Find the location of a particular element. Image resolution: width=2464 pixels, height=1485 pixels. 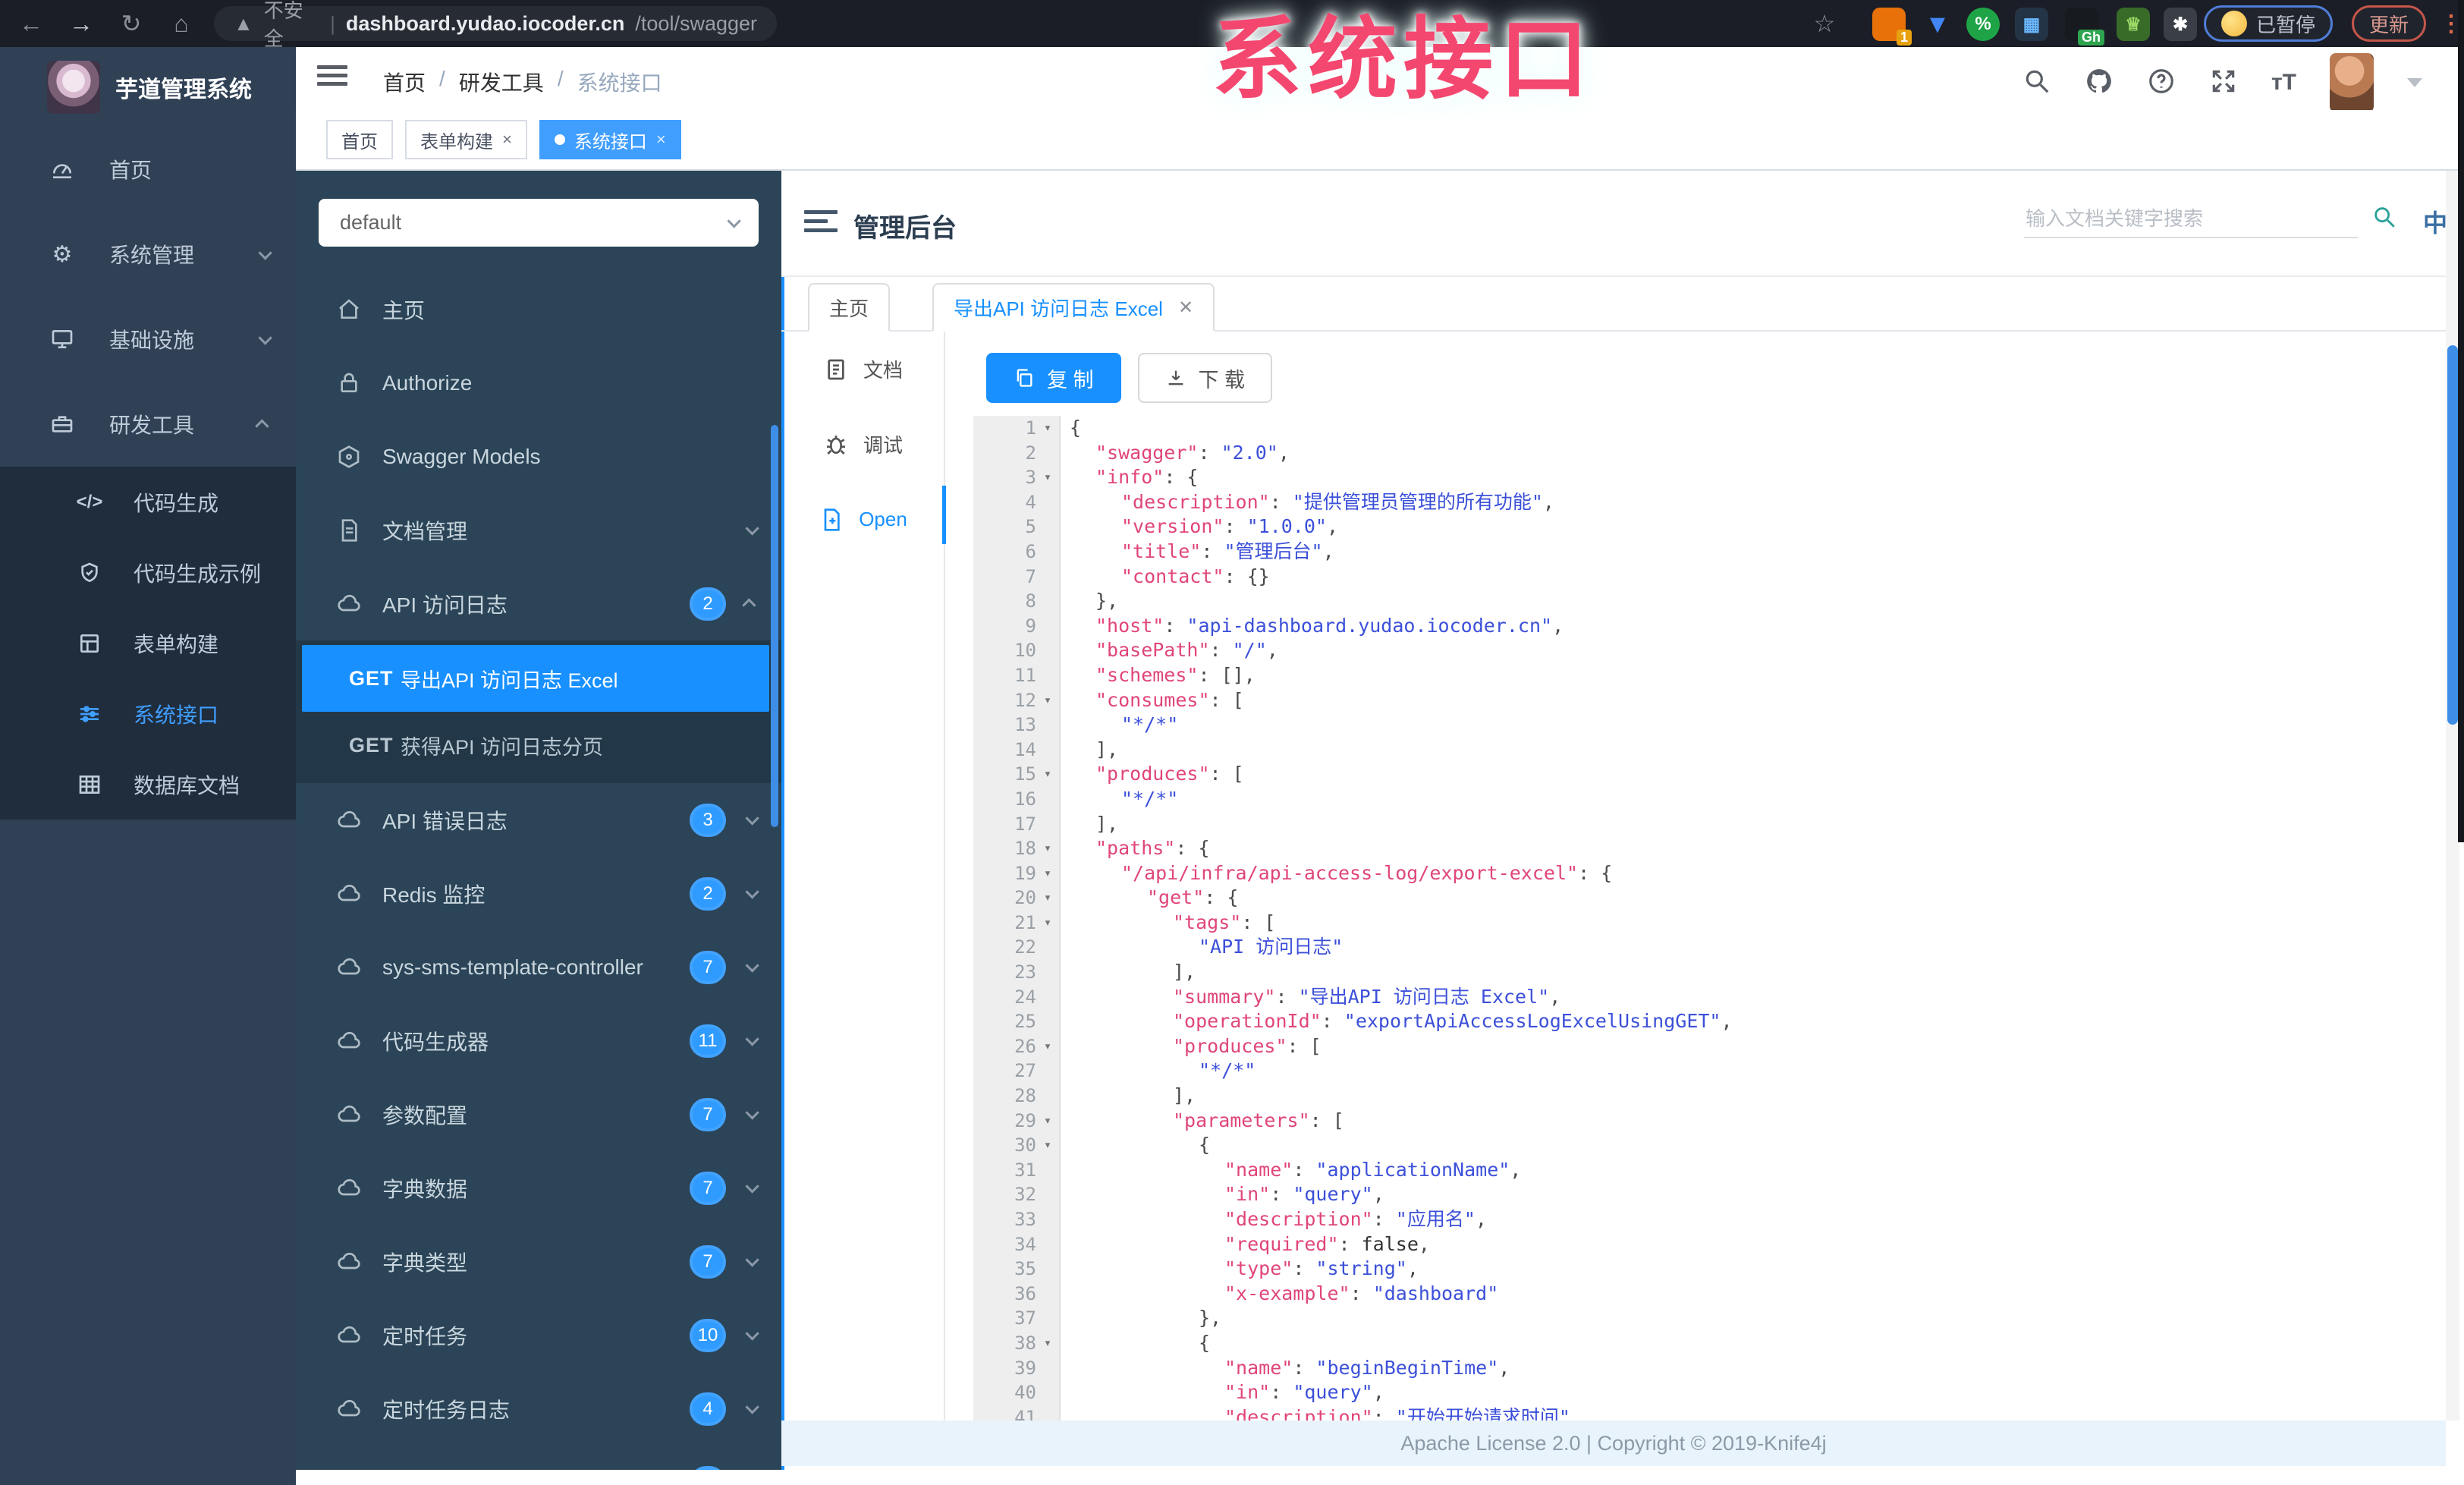

chevron-down-icon is located at coordinates (2414, 82).